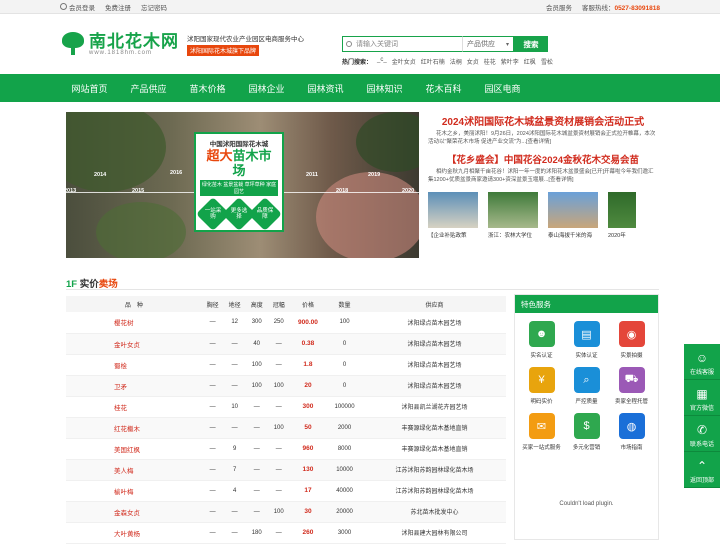  What do you see at coordinates (543, 159) in the screenshot?
I see `headline-2: 【花乡盛会】中国花谷2024金秋花木交易会苗` at bounding box center [543, 159].